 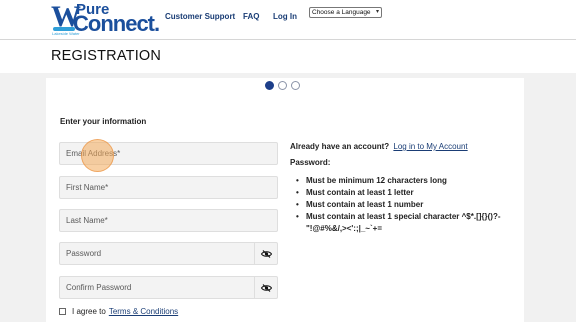 I want to click on password-rule: Must contain at least 1 number, so click(x=406, y=205).